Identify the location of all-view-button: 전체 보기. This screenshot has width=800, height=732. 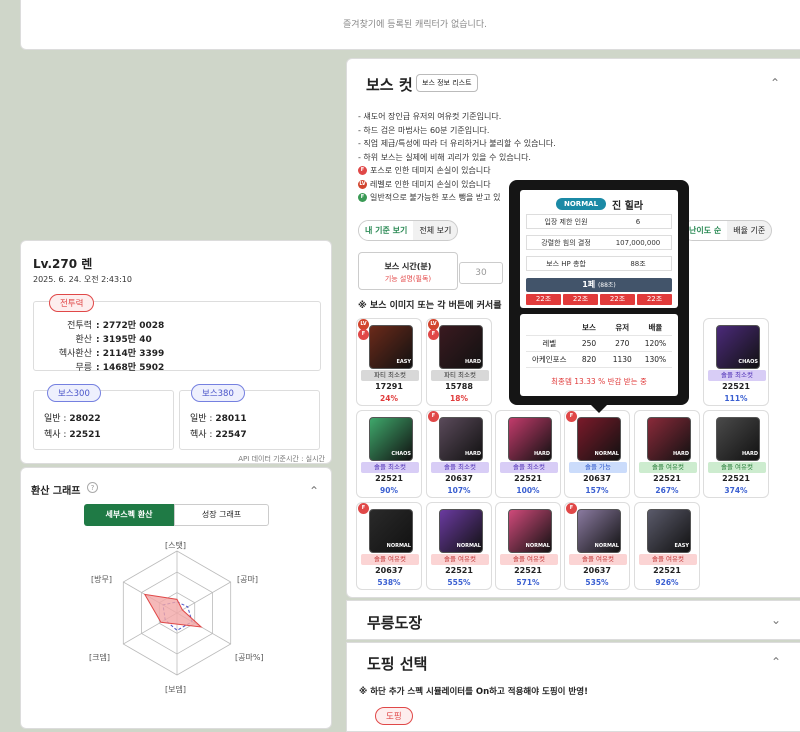
(435, 230).